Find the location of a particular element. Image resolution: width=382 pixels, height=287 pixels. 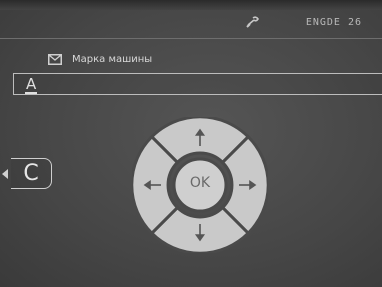

header-divider is located at coordinates (191, 38).